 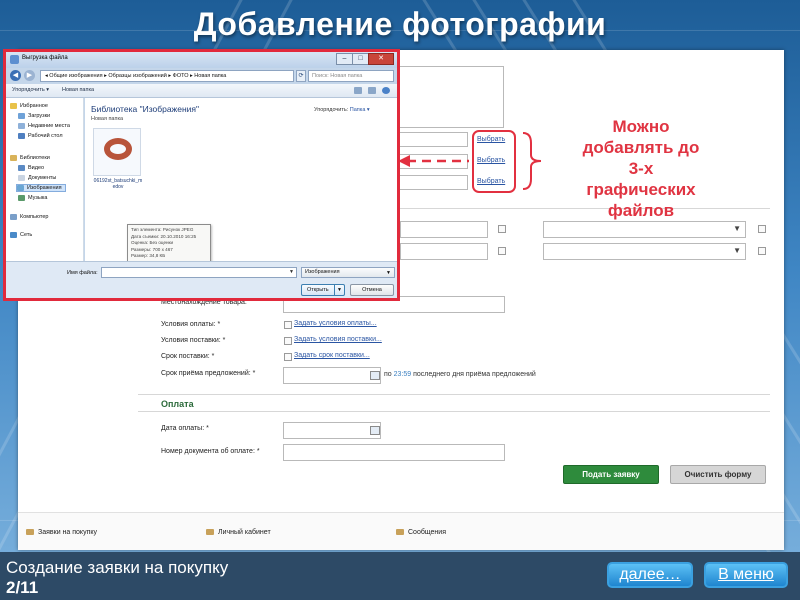 What do you see at coordinates (201, 60) in the screenshot?
I see `dialog-titlebar: Выгрузка файла – □ ✕` at bounding box center [201, 60].